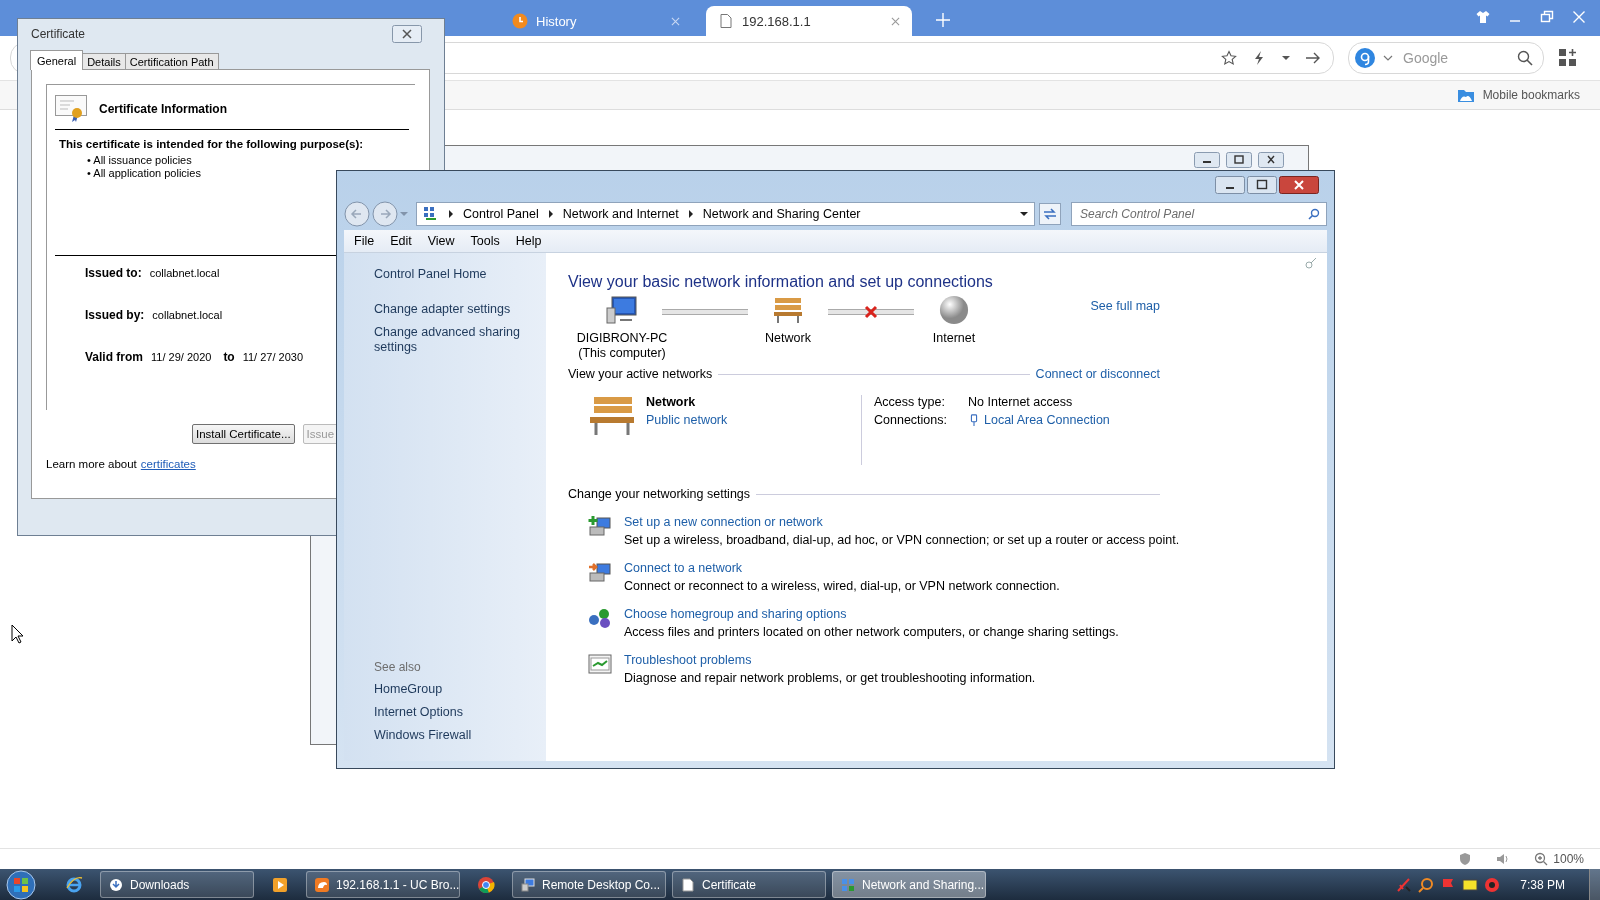 This screenshot has width=1600, height=900. What do you see at coordinates (460, 340) in the screenshot?
I see `sidebar-link: Change advanced sharing settings` at bounding box center [460, 340].